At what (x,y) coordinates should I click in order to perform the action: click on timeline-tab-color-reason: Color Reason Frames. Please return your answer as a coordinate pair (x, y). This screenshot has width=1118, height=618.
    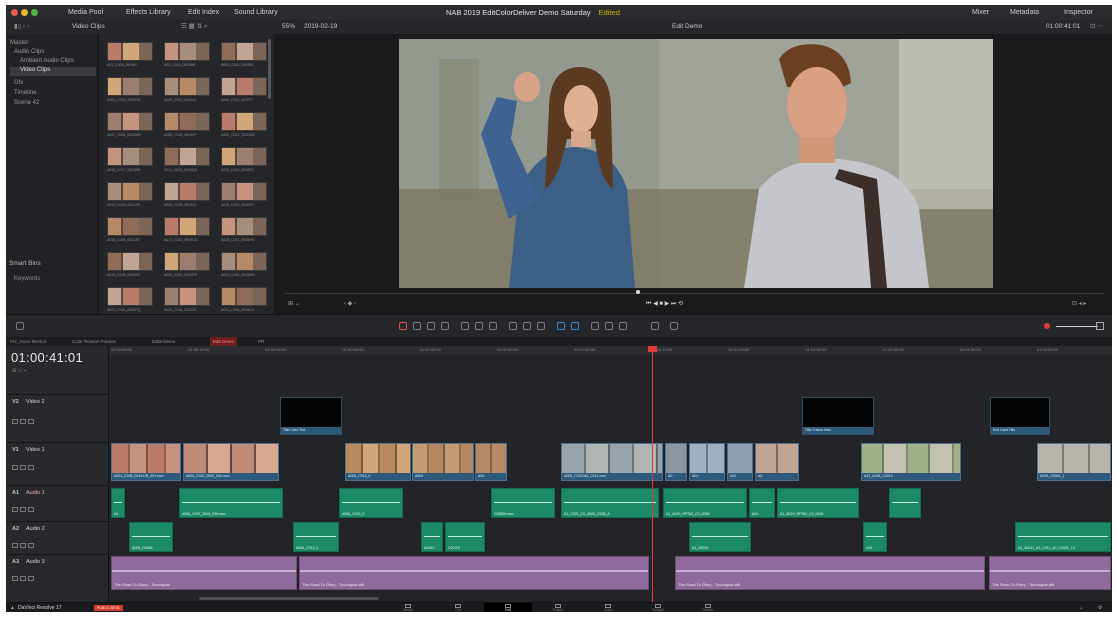
    Looking at the image, I should click on (94, 341).